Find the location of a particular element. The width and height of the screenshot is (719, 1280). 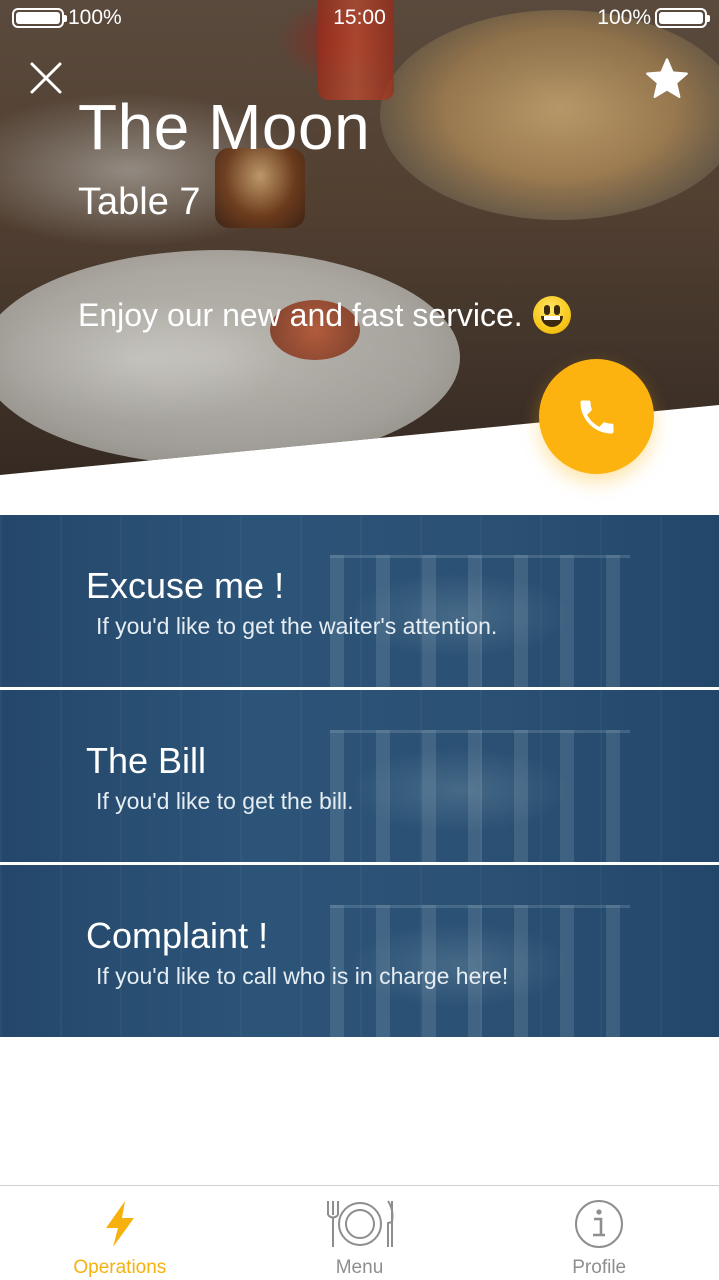

action-title: The Bill is located at coordinates (146, 760).